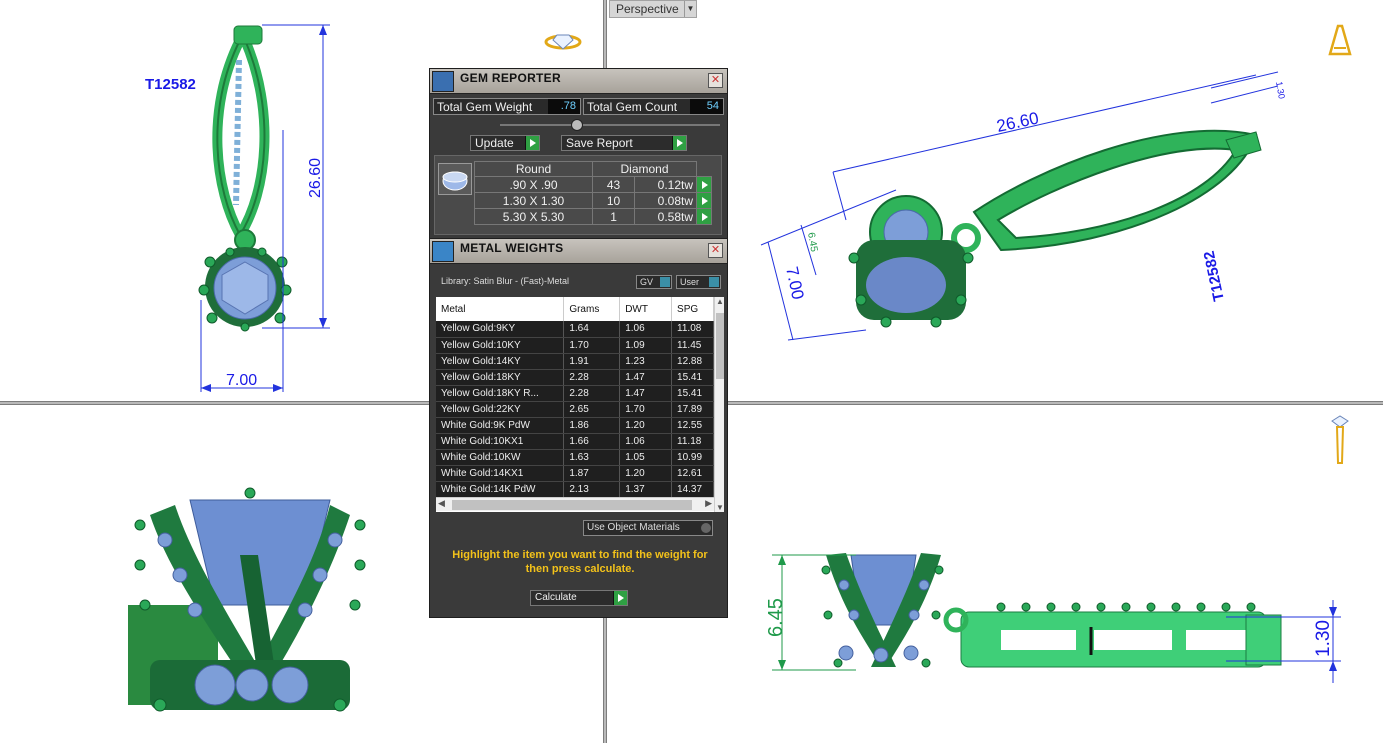 The image size is (1383, 743). What do you see at coordinates (533, 184) in the screenshot?
I see `gem-size: .90 X .90` at bounding box center [533, 184].